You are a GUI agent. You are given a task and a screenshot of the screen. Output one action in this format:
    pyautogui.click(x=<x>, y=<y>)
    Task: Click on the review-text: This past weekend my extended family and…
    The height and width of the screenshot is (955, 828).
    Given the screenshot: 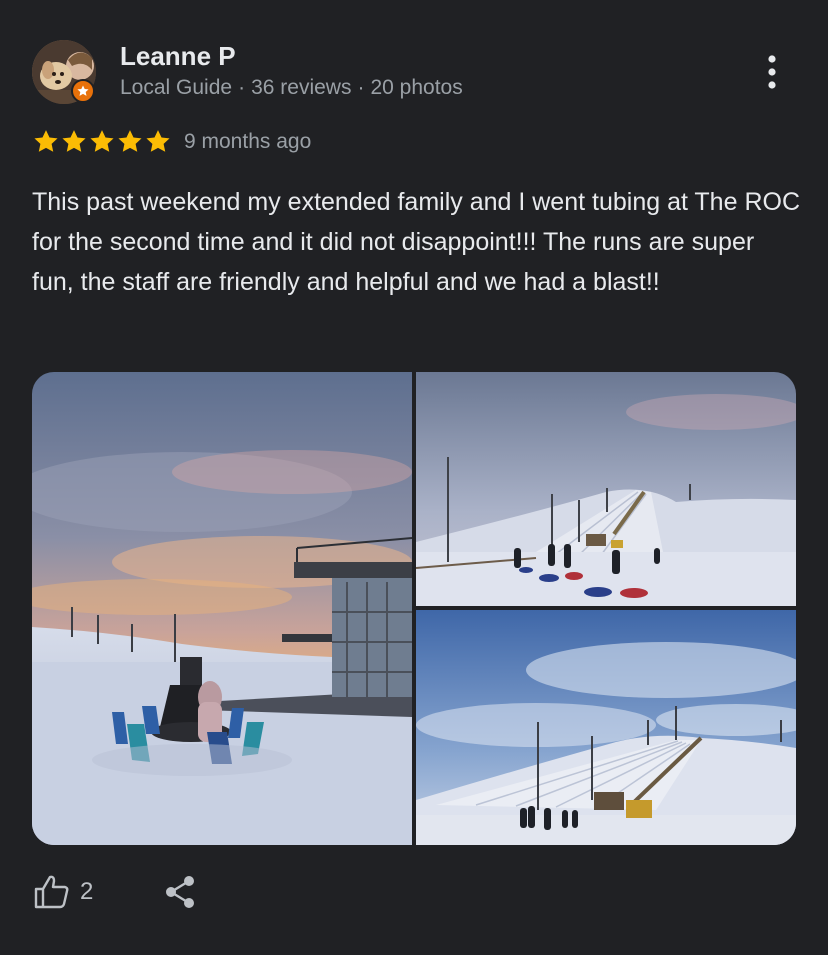 What is the action you would take?
    pyautogui.click(x=416, y=242)
    